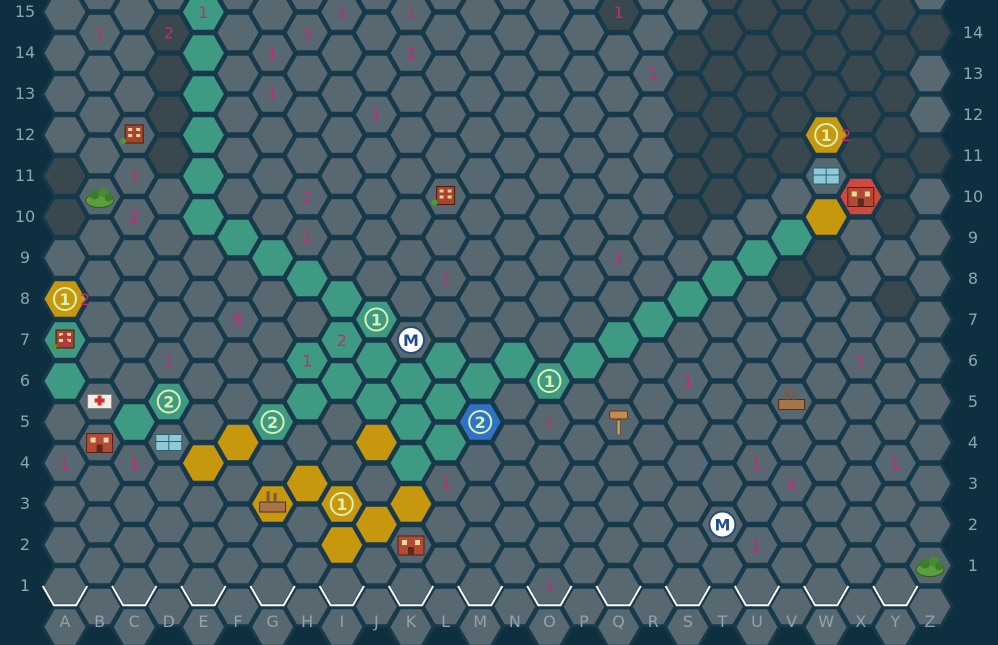  What do you see at coordinates (826, 621) in the screenshot?
I see `column-label: W` at bounding box center [826, 621].